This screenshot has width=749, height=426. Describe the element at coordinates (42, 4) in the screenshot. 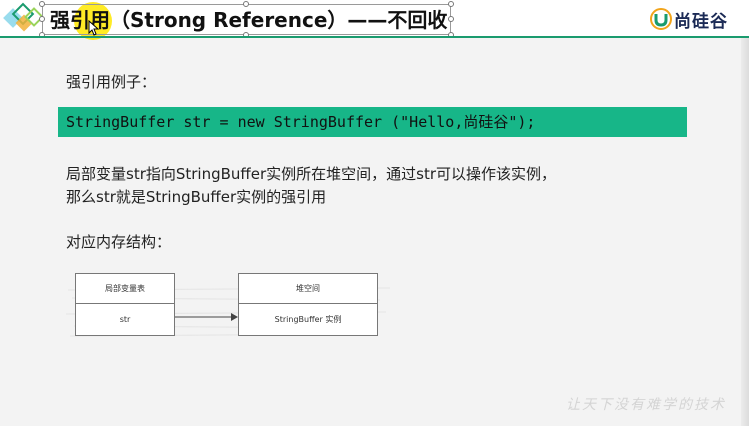

I see `resize-handle-top-left` at that location.